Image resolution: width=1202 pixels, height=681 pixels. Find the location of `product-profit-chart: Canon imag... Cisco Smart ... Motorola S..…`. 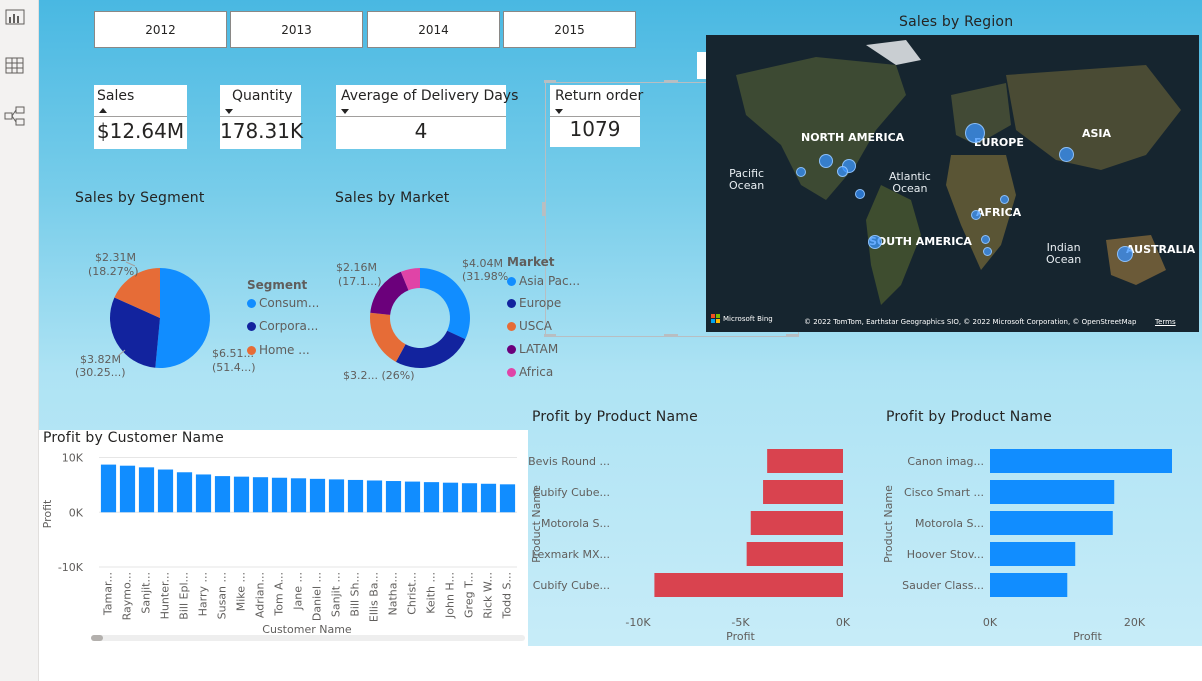

product-profit-chart: Canon imag... Cisco Smart ... Motorola S..… is located at coordinates (1040, 543).